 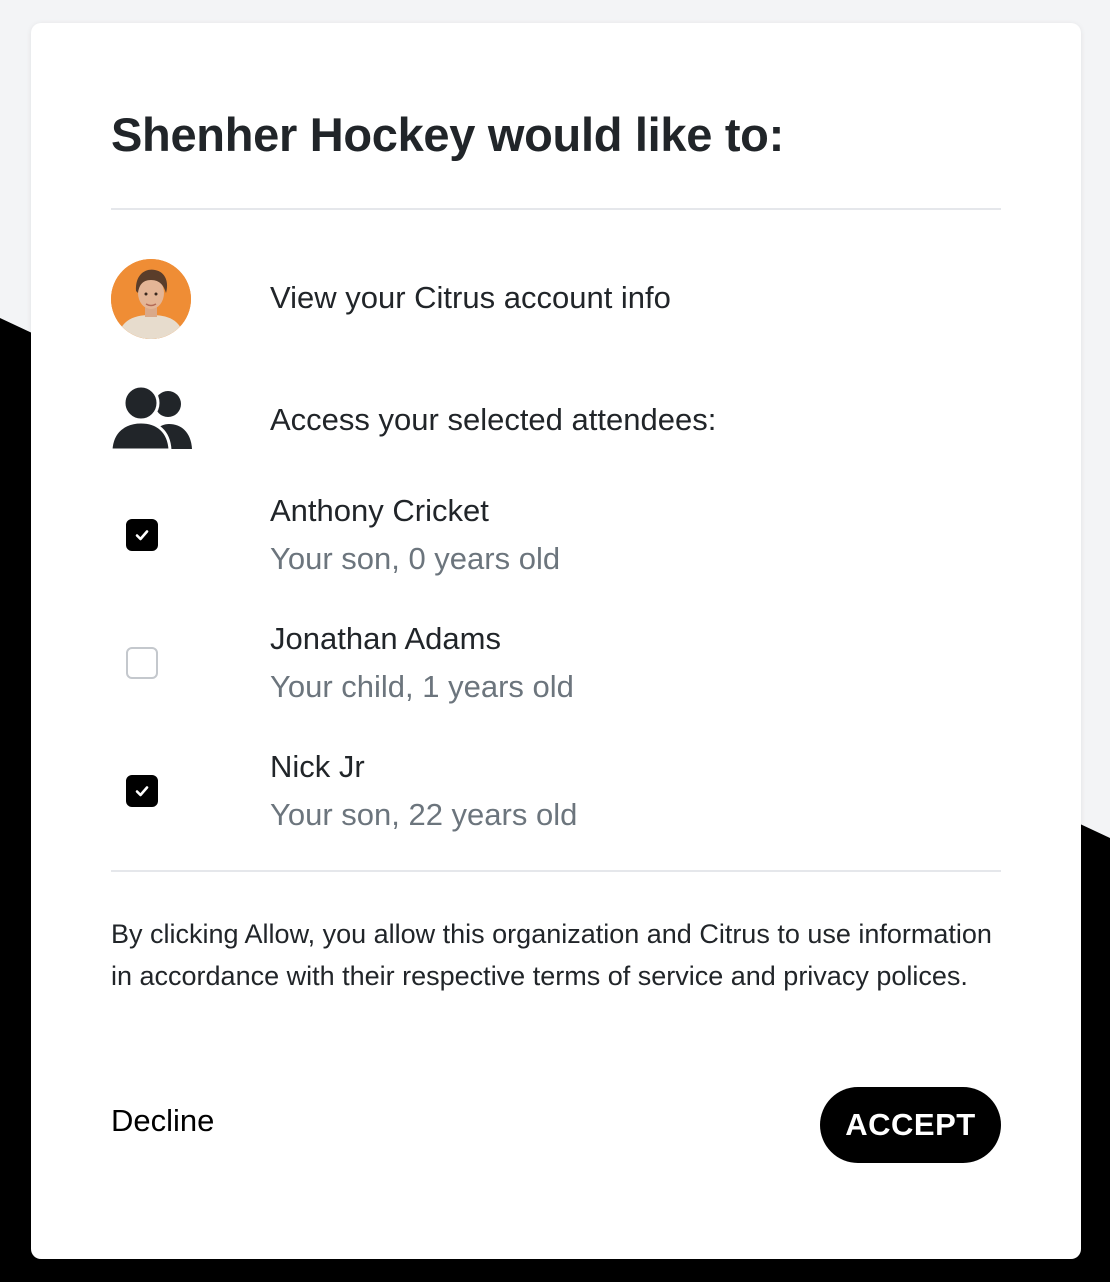 I want to click on user-avatar, so click(x=151, y=299).